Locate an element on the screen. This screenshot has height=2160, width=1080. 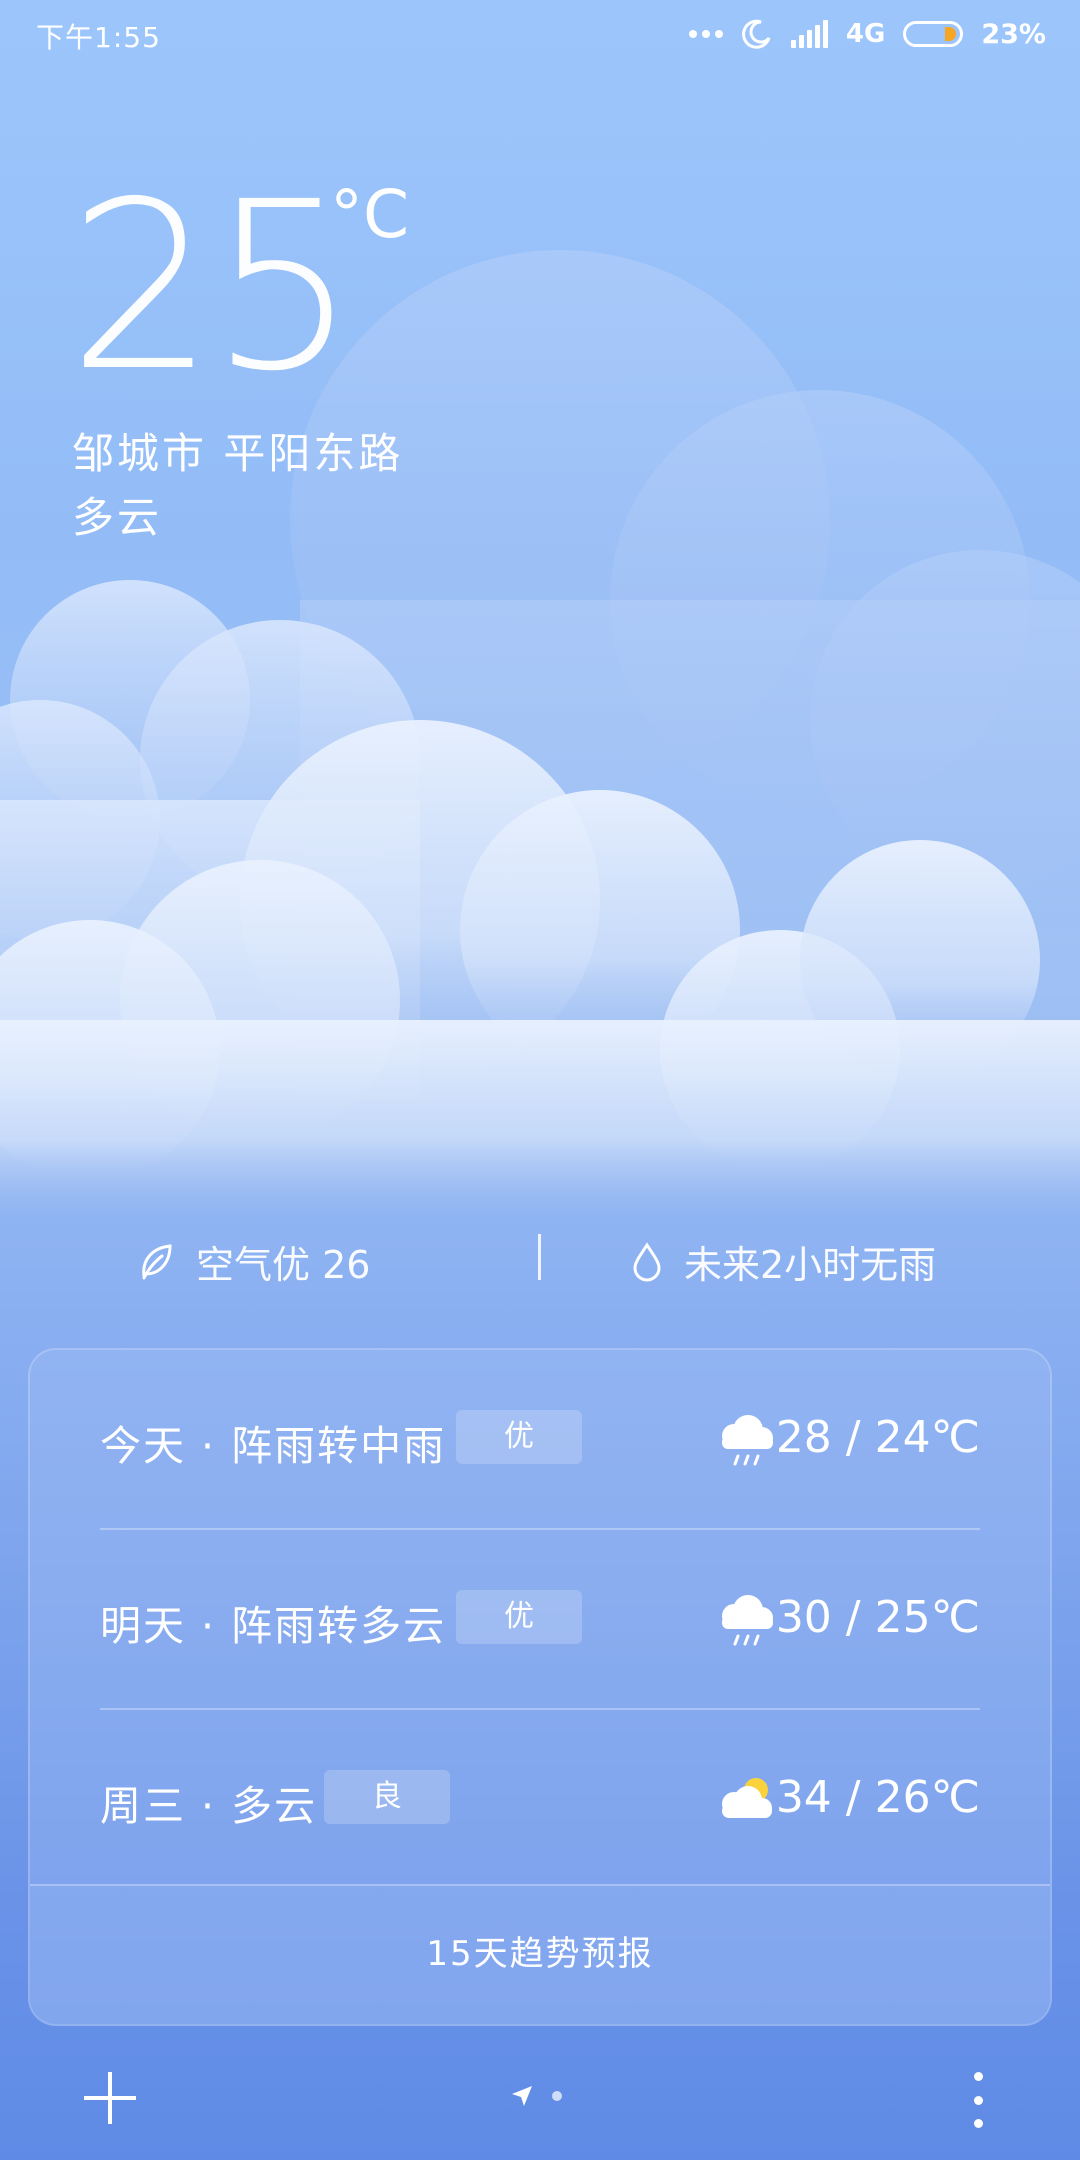
partly-cloudy-icon is located at coordinates (747, 1798).